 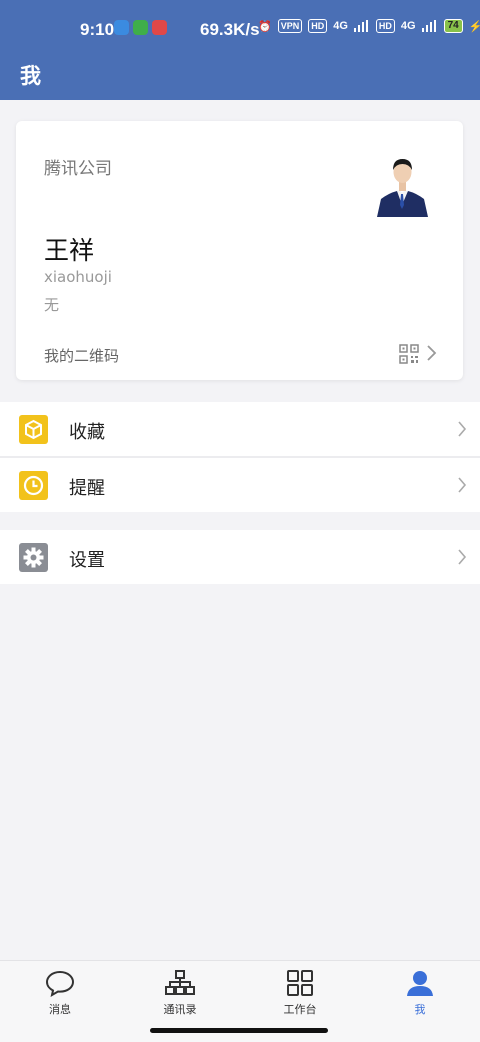 I want to click on battery-indicator: 74, so click(x=453, y=26).